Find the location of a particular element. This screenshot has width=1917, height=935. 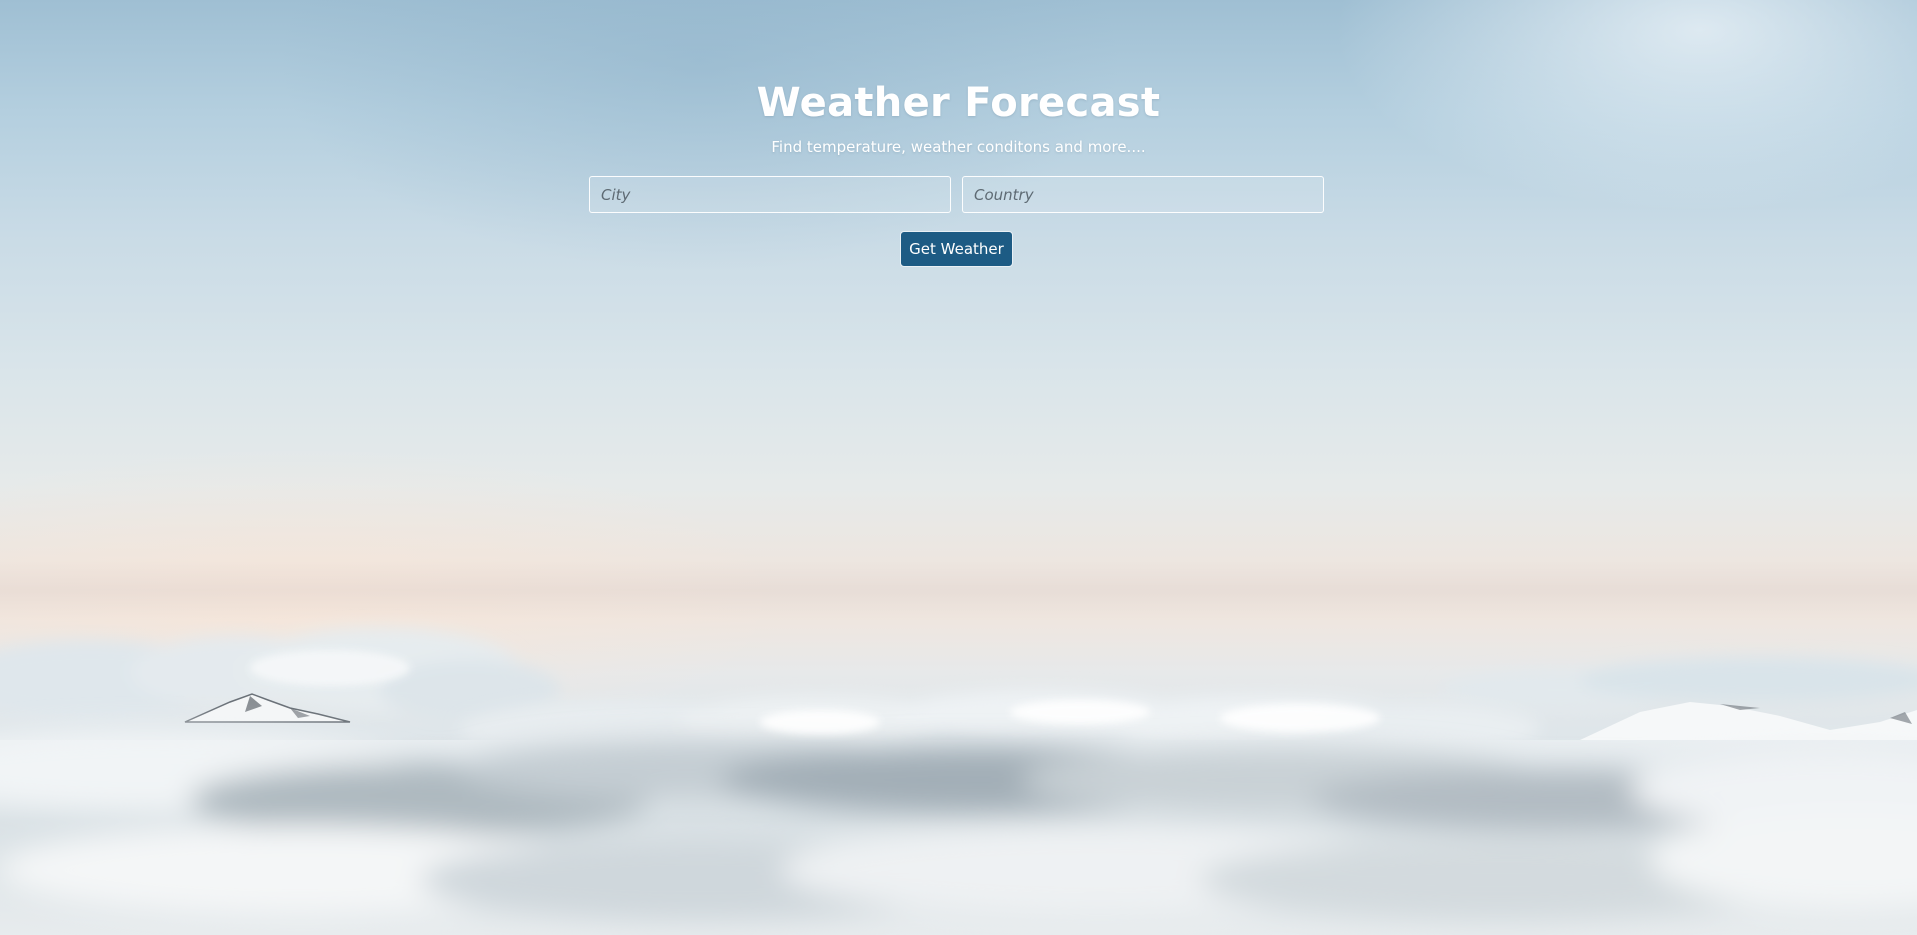

country-input is located at coordinates (1143, 194).